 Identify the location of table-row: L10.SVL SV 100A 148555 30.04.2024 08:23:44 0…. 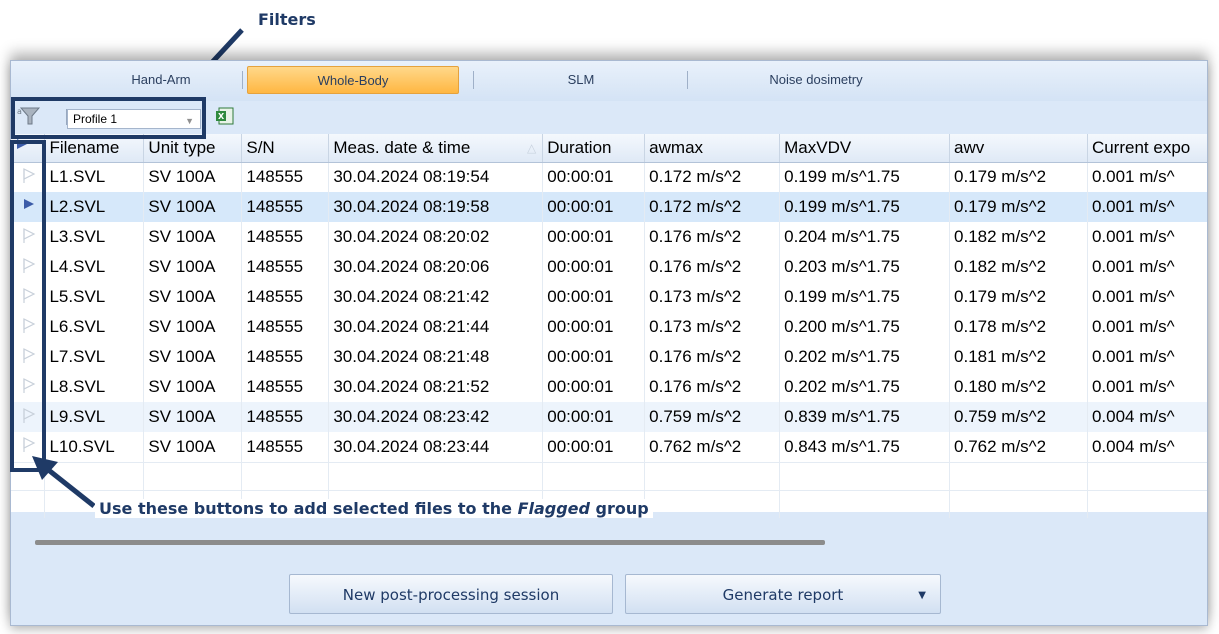
(609, 447).